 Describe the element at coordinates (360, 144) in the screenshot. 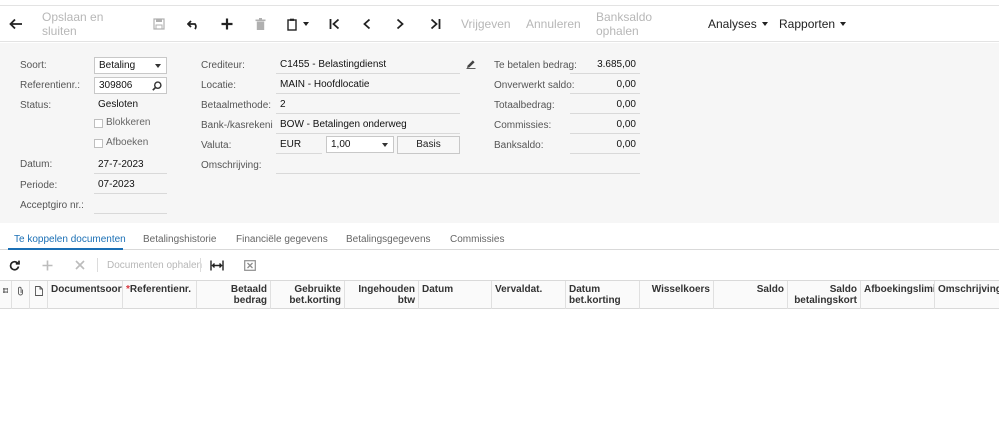

I see `exchange-rate-select: 1,00` at that location.